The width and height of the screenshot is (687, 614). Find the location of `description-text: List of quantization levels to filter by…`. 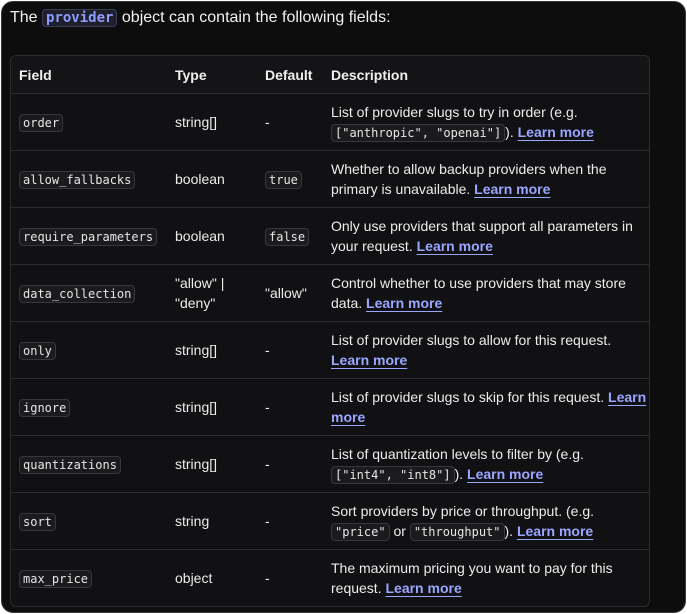

description-text: List of quantization levels to filter by… is located at coordinates (457, 453).